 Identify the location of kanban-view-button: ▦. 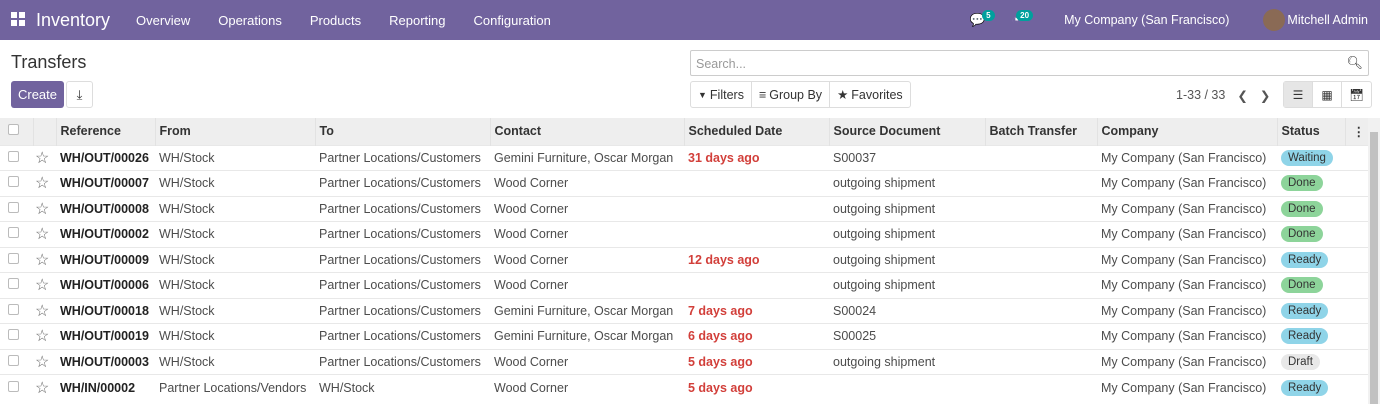
(1327, 94).